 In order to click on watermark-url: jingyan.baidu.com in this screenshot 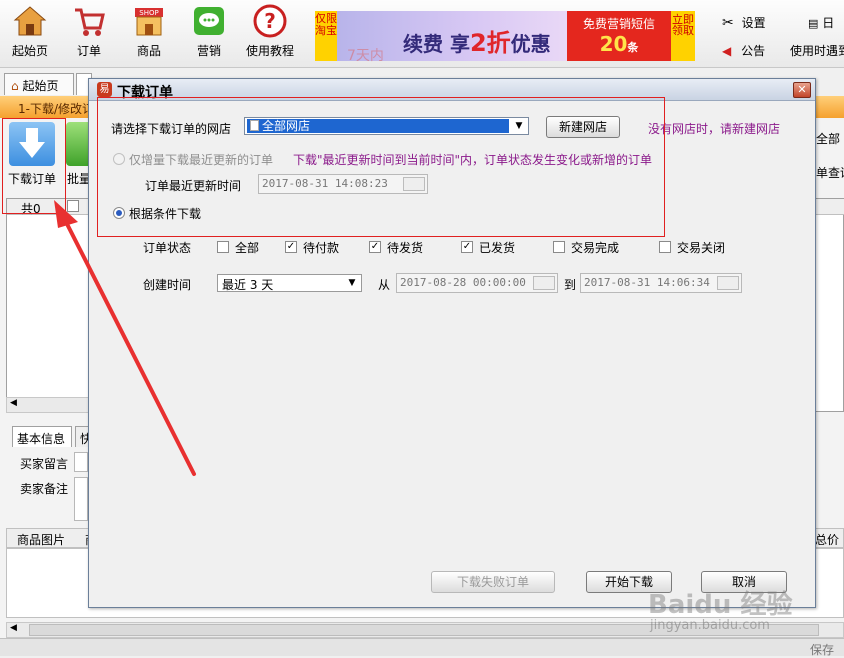, I will do `click(710, 625)`.